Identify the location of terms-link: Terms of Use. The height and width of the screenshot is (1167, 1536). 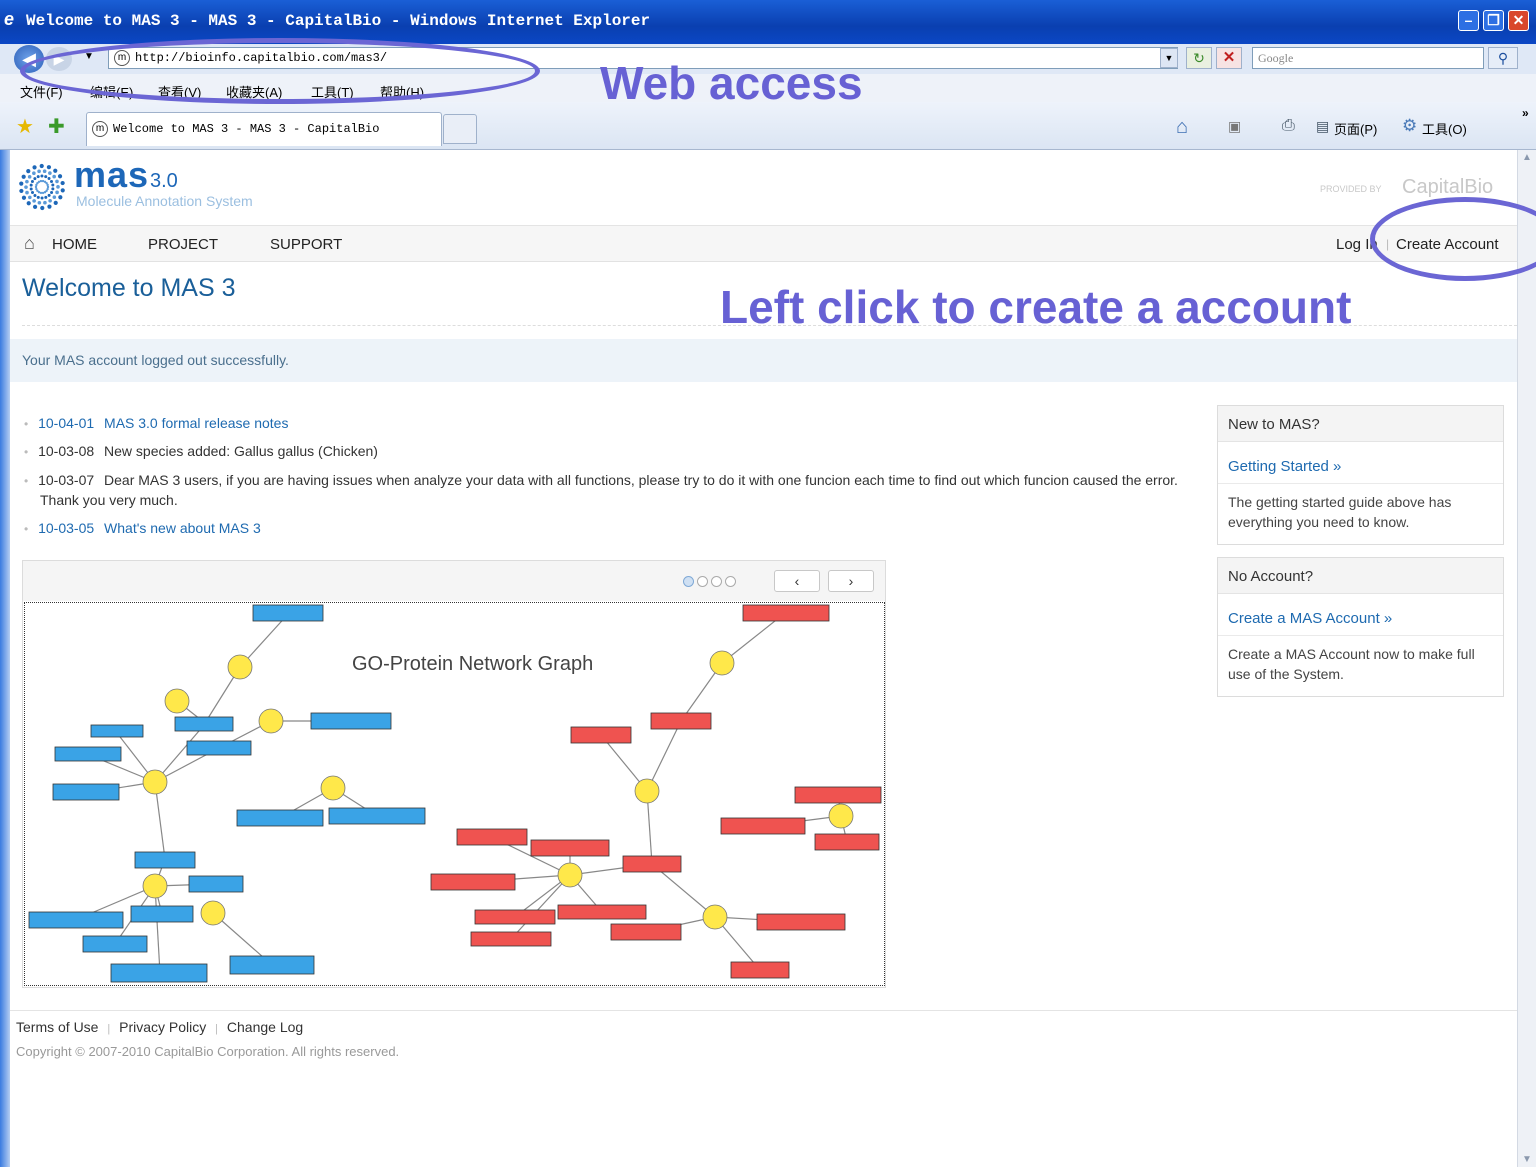
(57, 1027).